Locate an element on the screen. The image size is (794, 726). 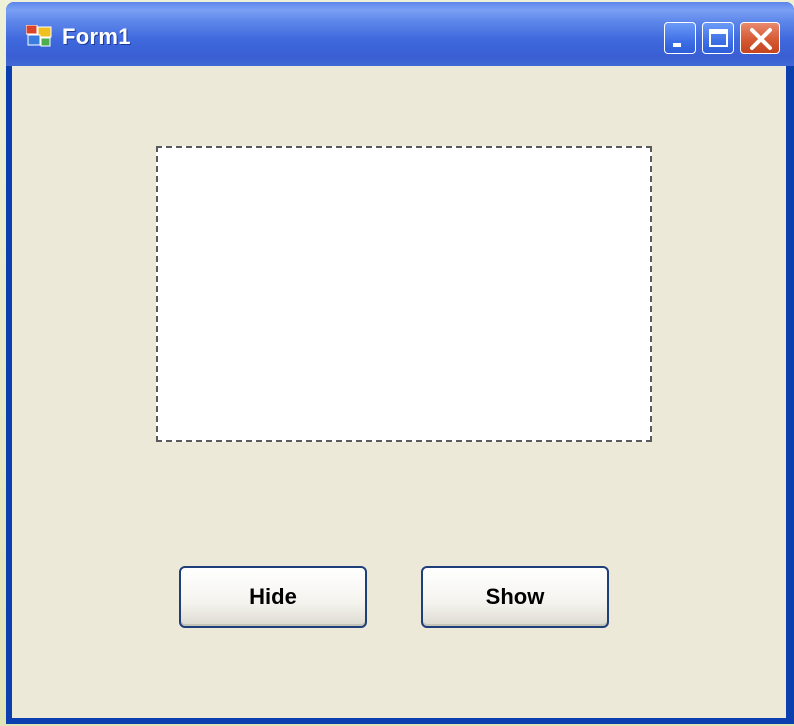
close-icon is located at coordinates (761, 39).